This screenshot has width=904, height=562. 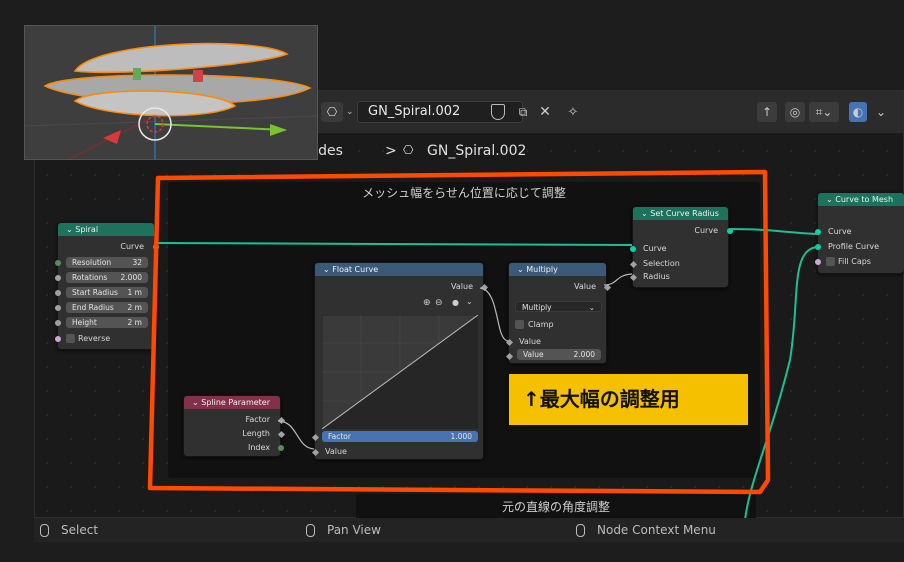 What do you see at coordinates (107, 307) in the screenshot?
I see `end-radius-field: End Radius 2 m` at bounding box center [107, 307].